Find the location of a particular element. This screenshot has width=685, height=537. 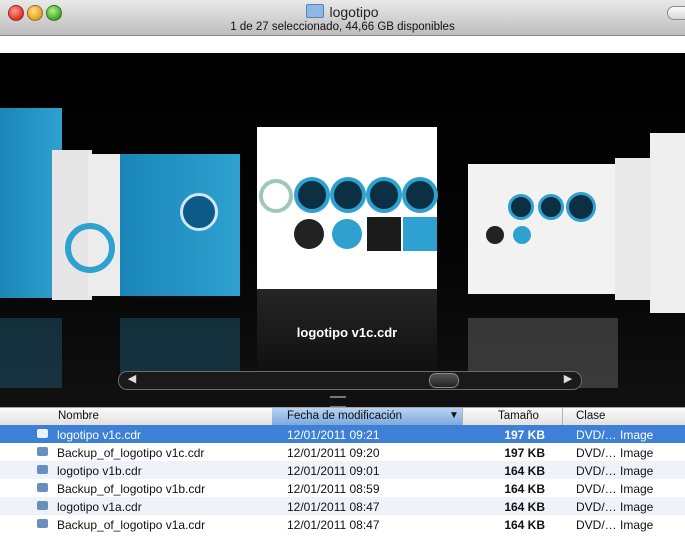

column-size-header: Tamaño is located at coordinates (518, 416).